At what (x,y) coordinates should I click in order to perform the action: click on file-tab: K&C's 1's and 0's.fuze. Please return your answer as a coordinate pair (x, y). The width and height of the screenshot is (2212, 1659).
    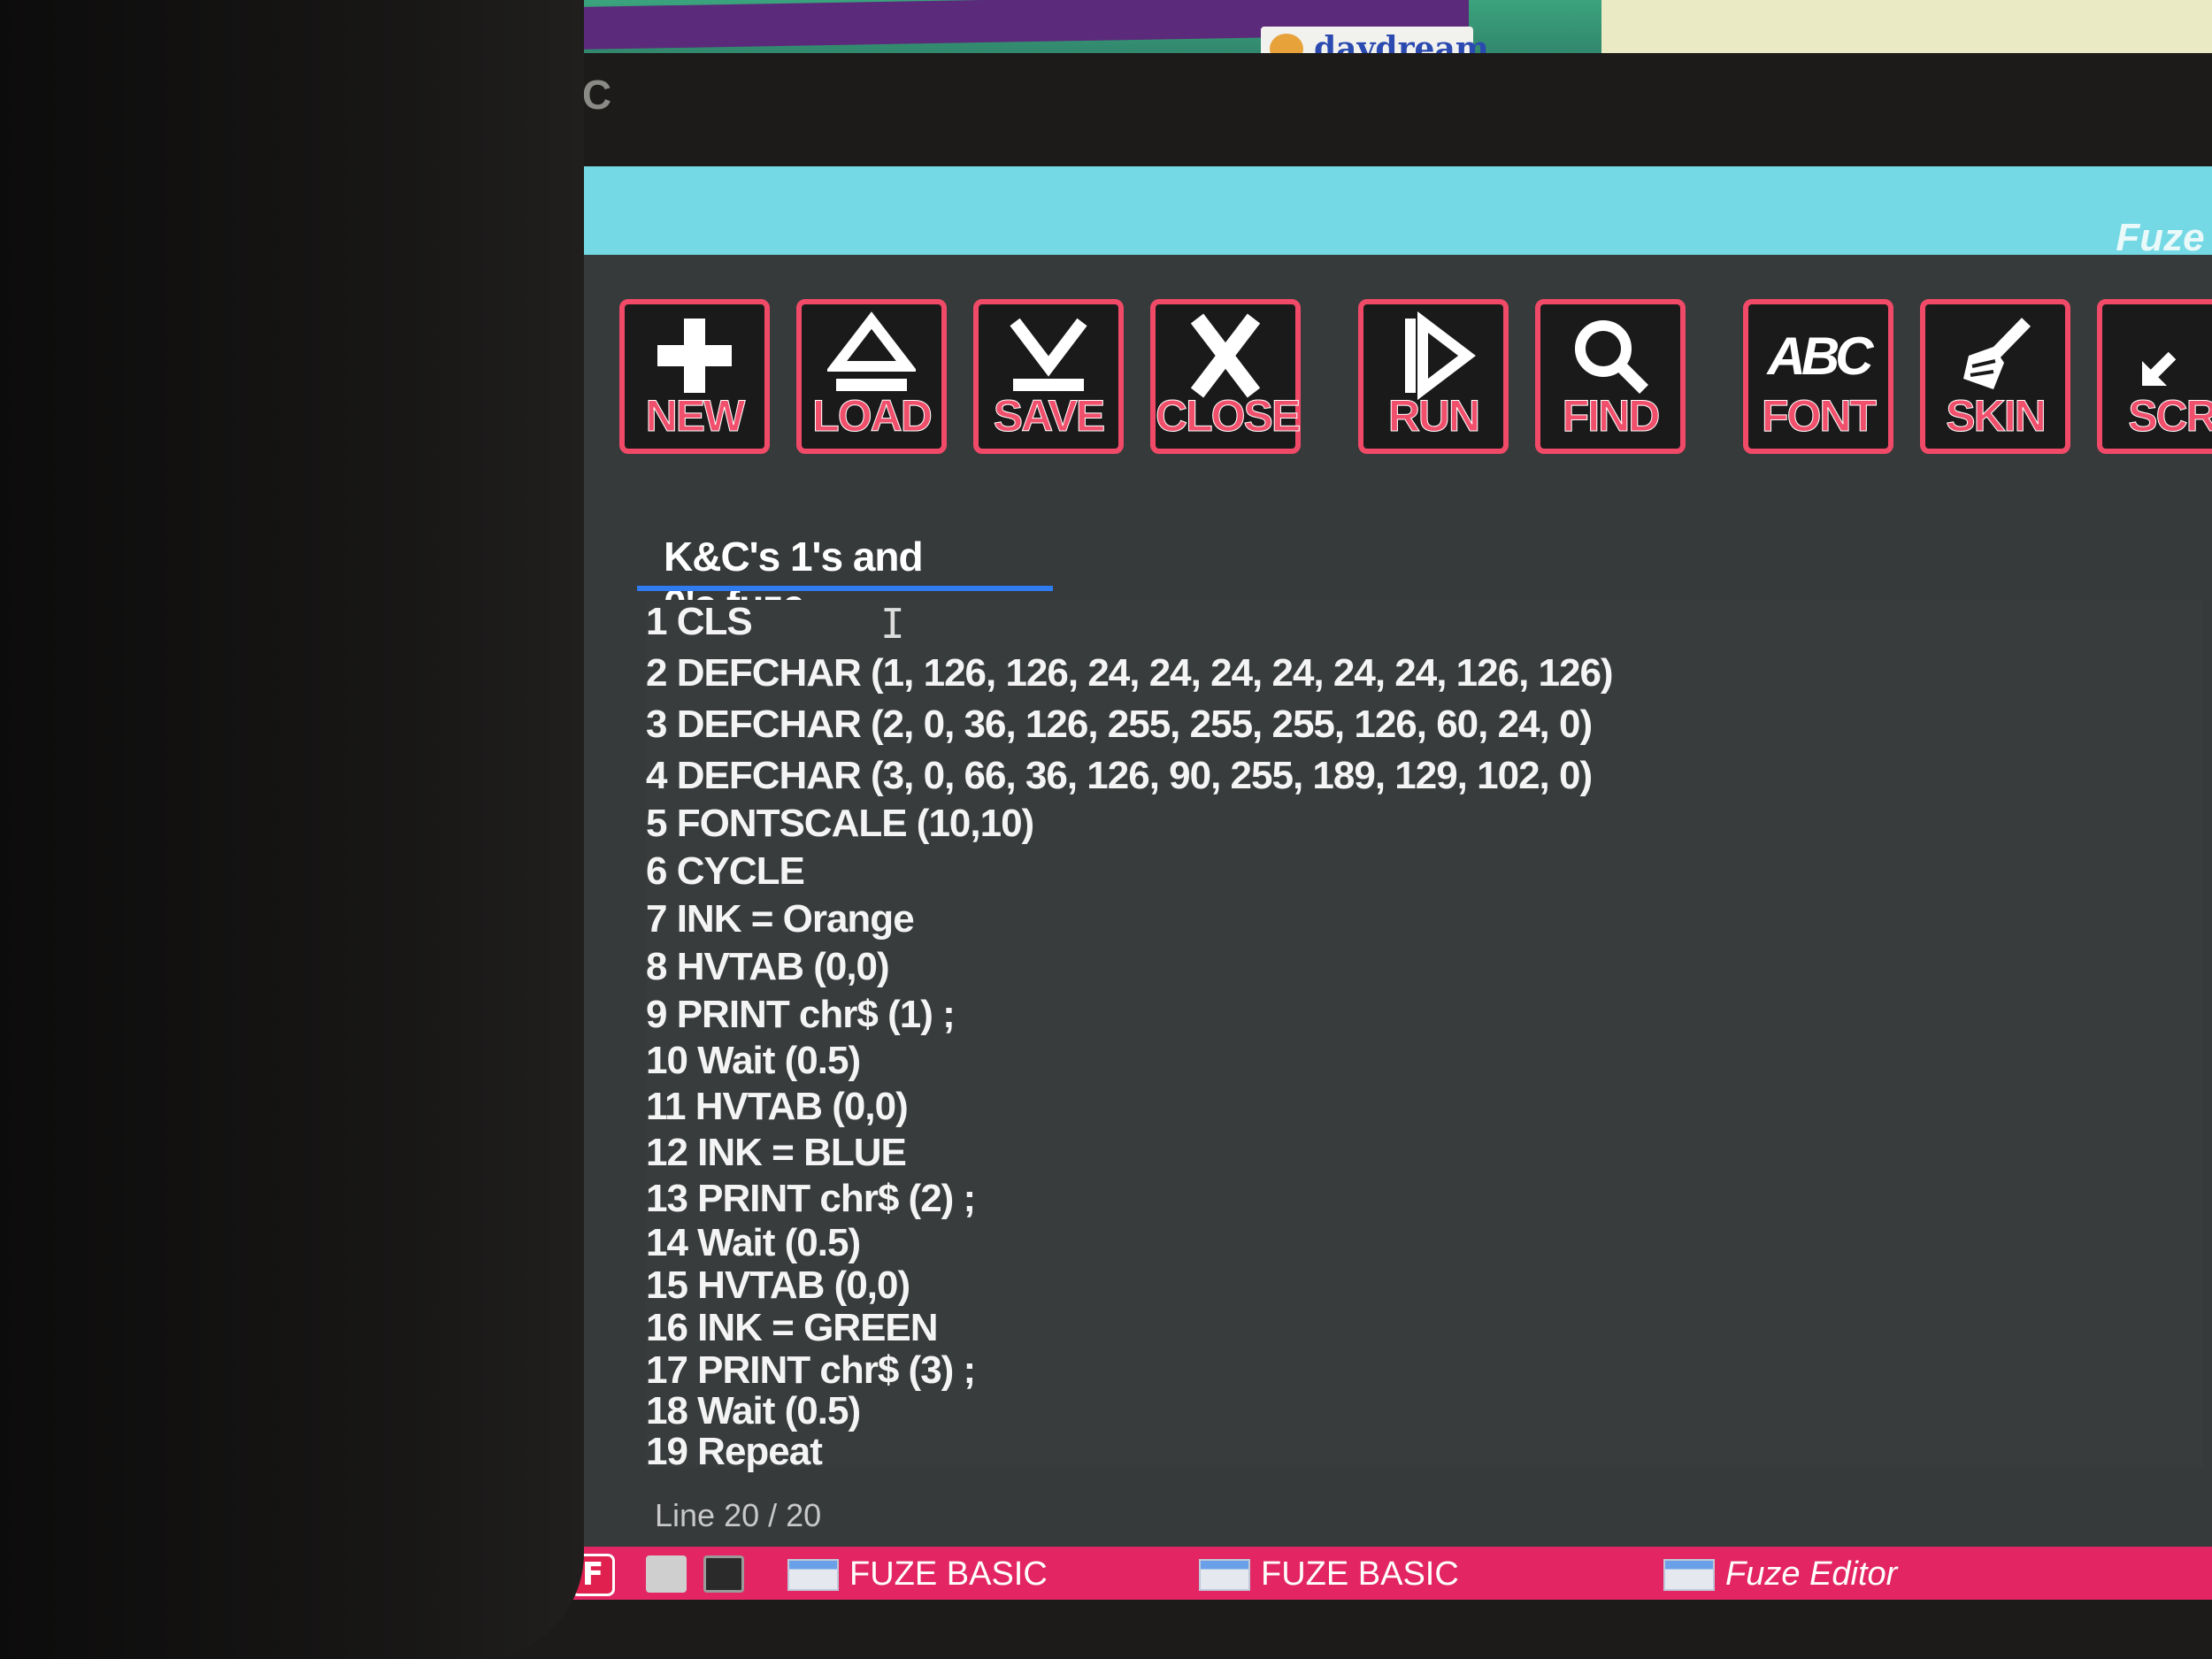
    Looking at the image, I should click on (845, 573).